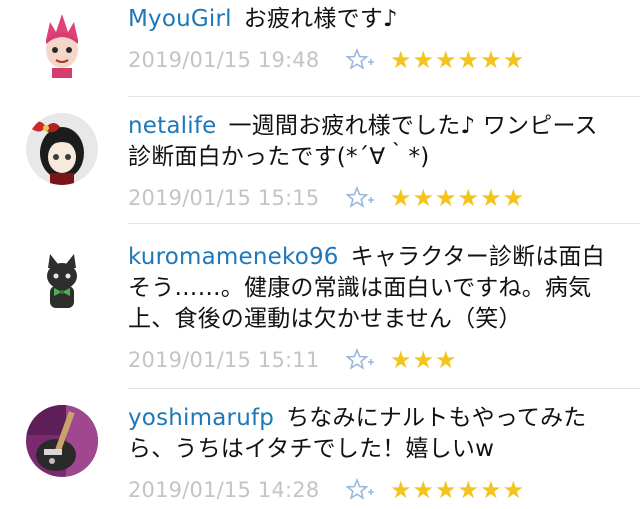  What do you see at coordinates (201, 418) in the screenshot?
I see `comment-username: yoshimarufp` at bounding box center [201, 418].